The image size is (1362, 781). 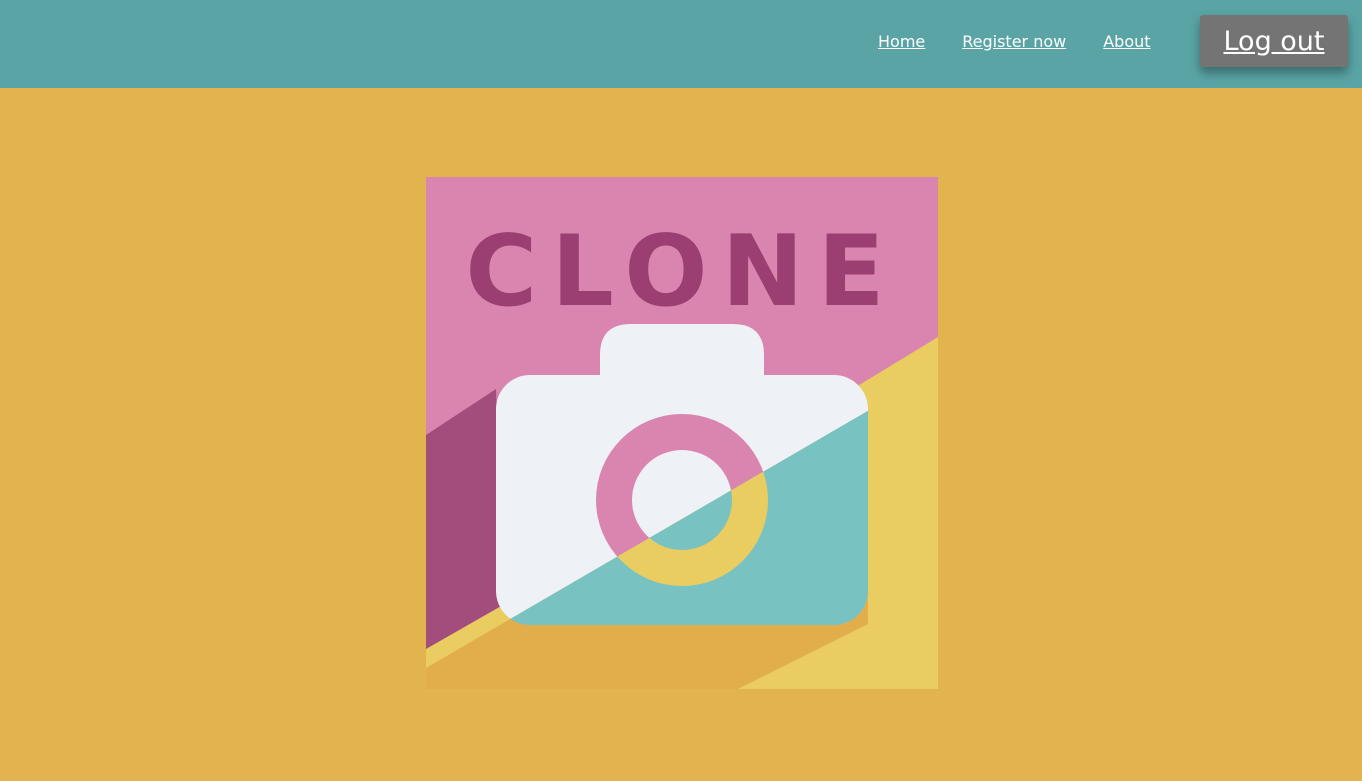 I want to click on logo-text: CLONE, so click(x=681, y=272).